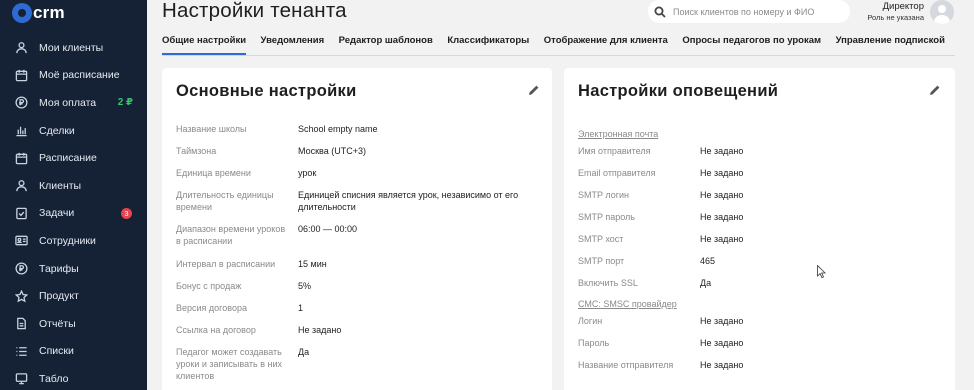 The image size is (974, 390). I want to click on sidebar-item-label: Сотрудники, so click(67, 240).